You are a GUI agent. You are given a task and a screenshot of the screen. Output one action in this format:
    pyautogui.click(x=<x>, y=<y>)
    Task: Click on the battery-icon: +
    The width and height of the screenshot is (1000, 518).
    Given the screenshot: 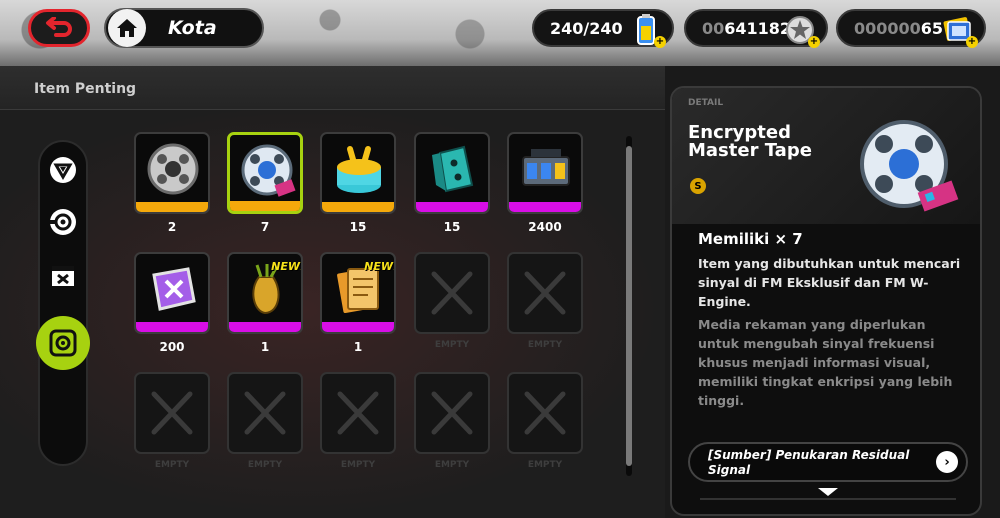 What is the action you would take?
    pyautogui.click(x=647, y=30)
    